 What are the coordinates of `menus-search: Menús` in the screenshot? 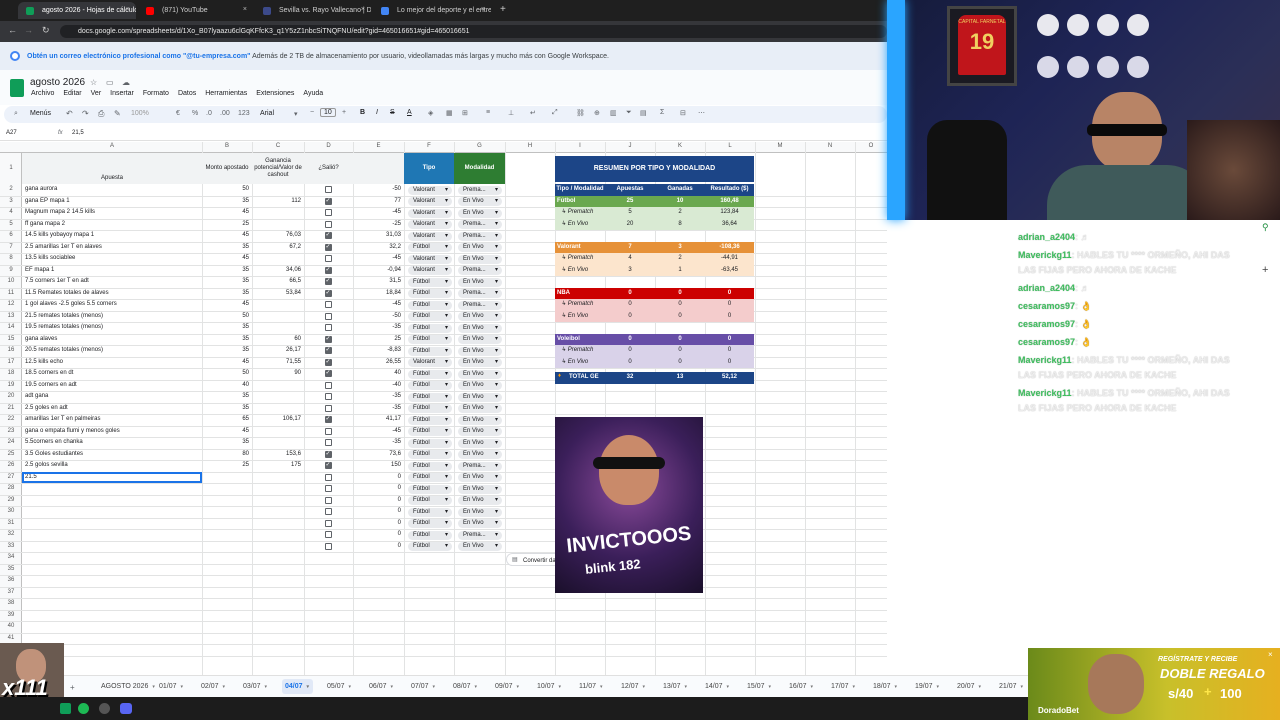 It's located at (40, 113).